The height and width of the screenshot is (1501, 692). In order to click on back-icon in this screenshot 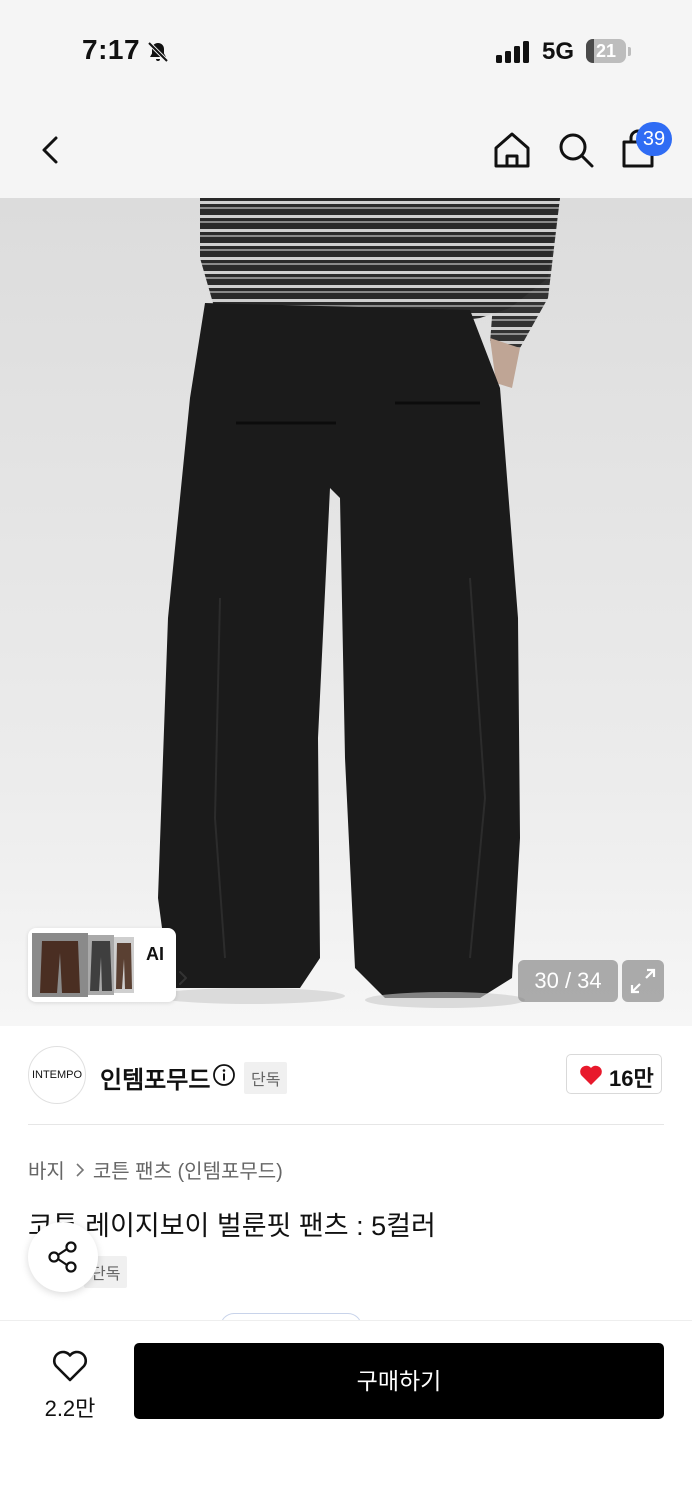, I will do `click(52, 150)`.